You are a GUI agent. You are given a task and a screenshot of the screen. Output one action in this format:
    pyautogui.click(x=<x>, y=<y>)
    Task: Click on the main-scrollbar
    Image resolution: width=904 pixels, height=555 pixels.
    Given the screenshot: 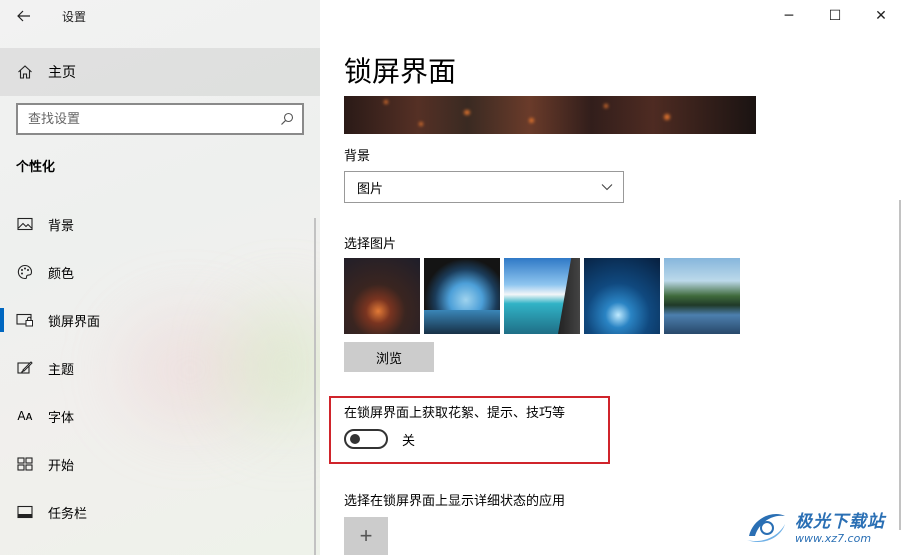 What is the action you would take?
    pyautogui.click(x=900, y=365)
    